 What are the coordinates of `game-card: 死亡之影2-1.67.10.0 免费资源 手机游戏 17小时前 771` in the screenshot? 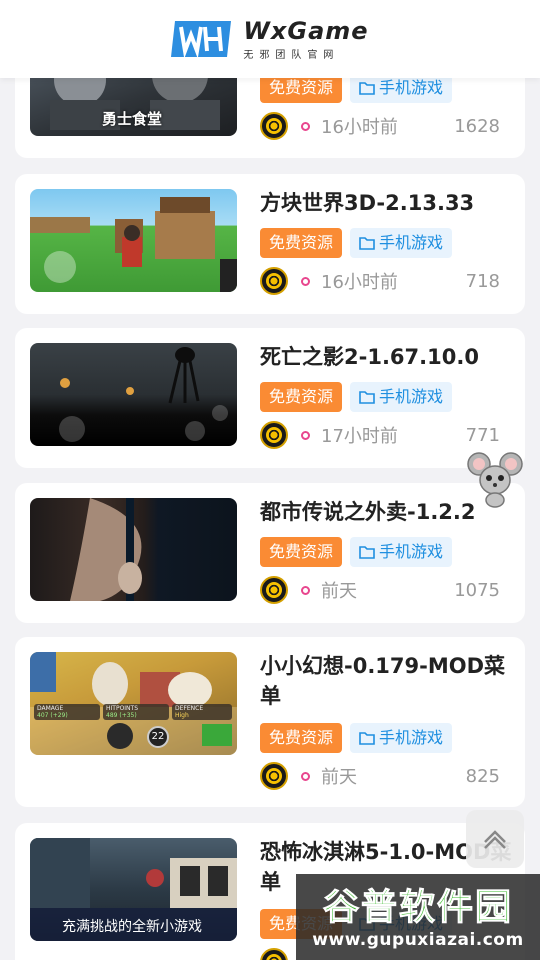 It's located at (270, 398).